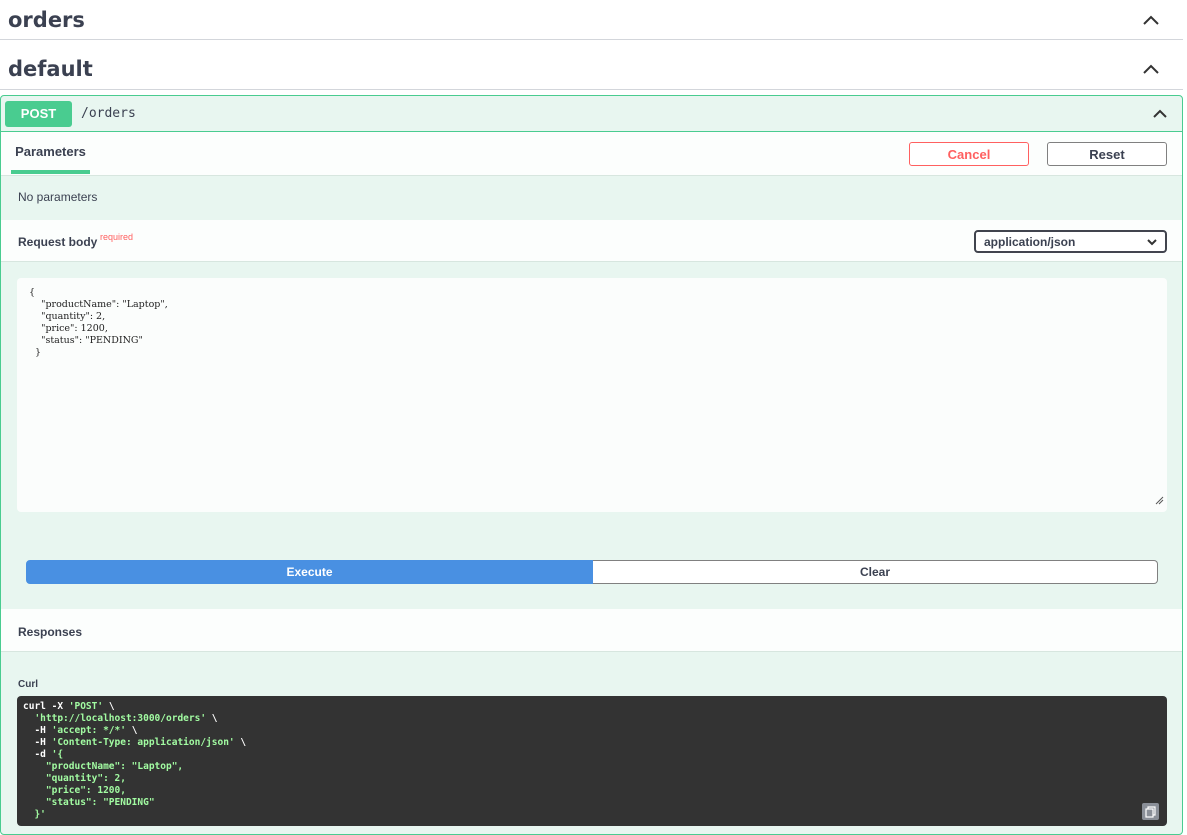 This screenshot has height=835, width=1187. What do you see at coordinates (135, 742) in the screenshot?
I see `curl-line: -H 'Content-Type: application/json' \` at bounding box center [135, 742].